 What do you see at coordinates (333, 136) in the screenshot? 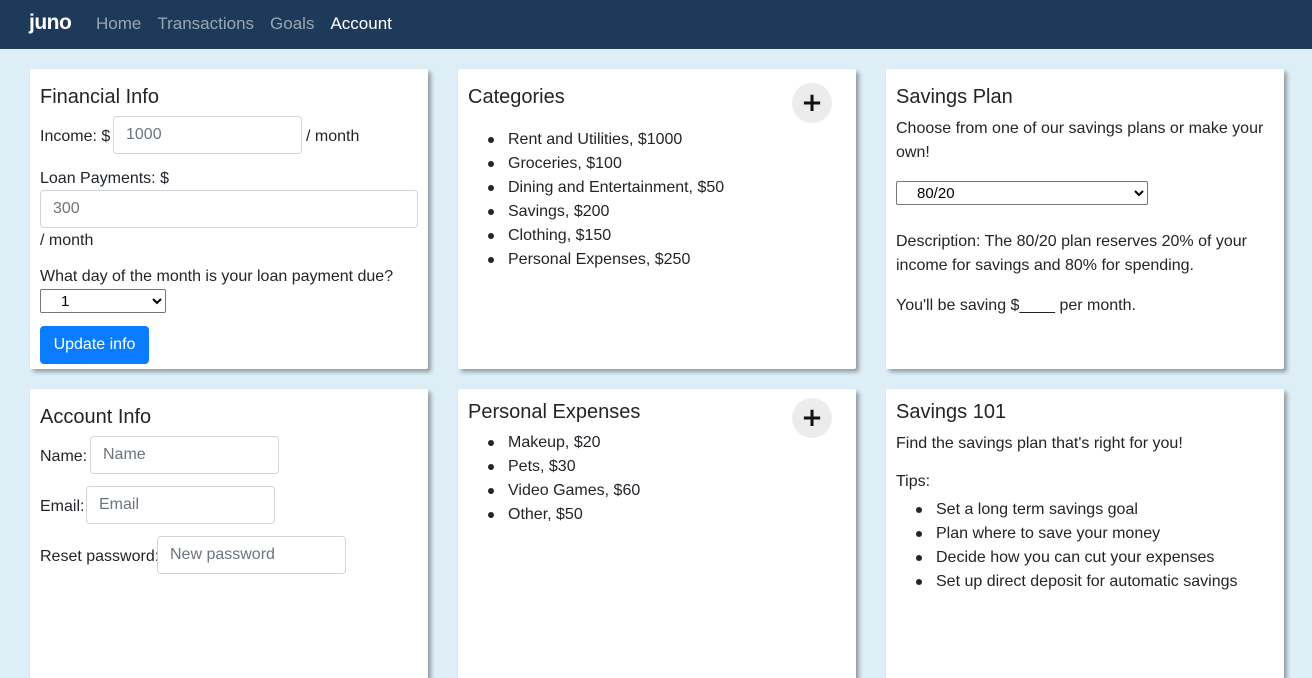
I see `income-per-month: / month` at bounding box center [333, 136].